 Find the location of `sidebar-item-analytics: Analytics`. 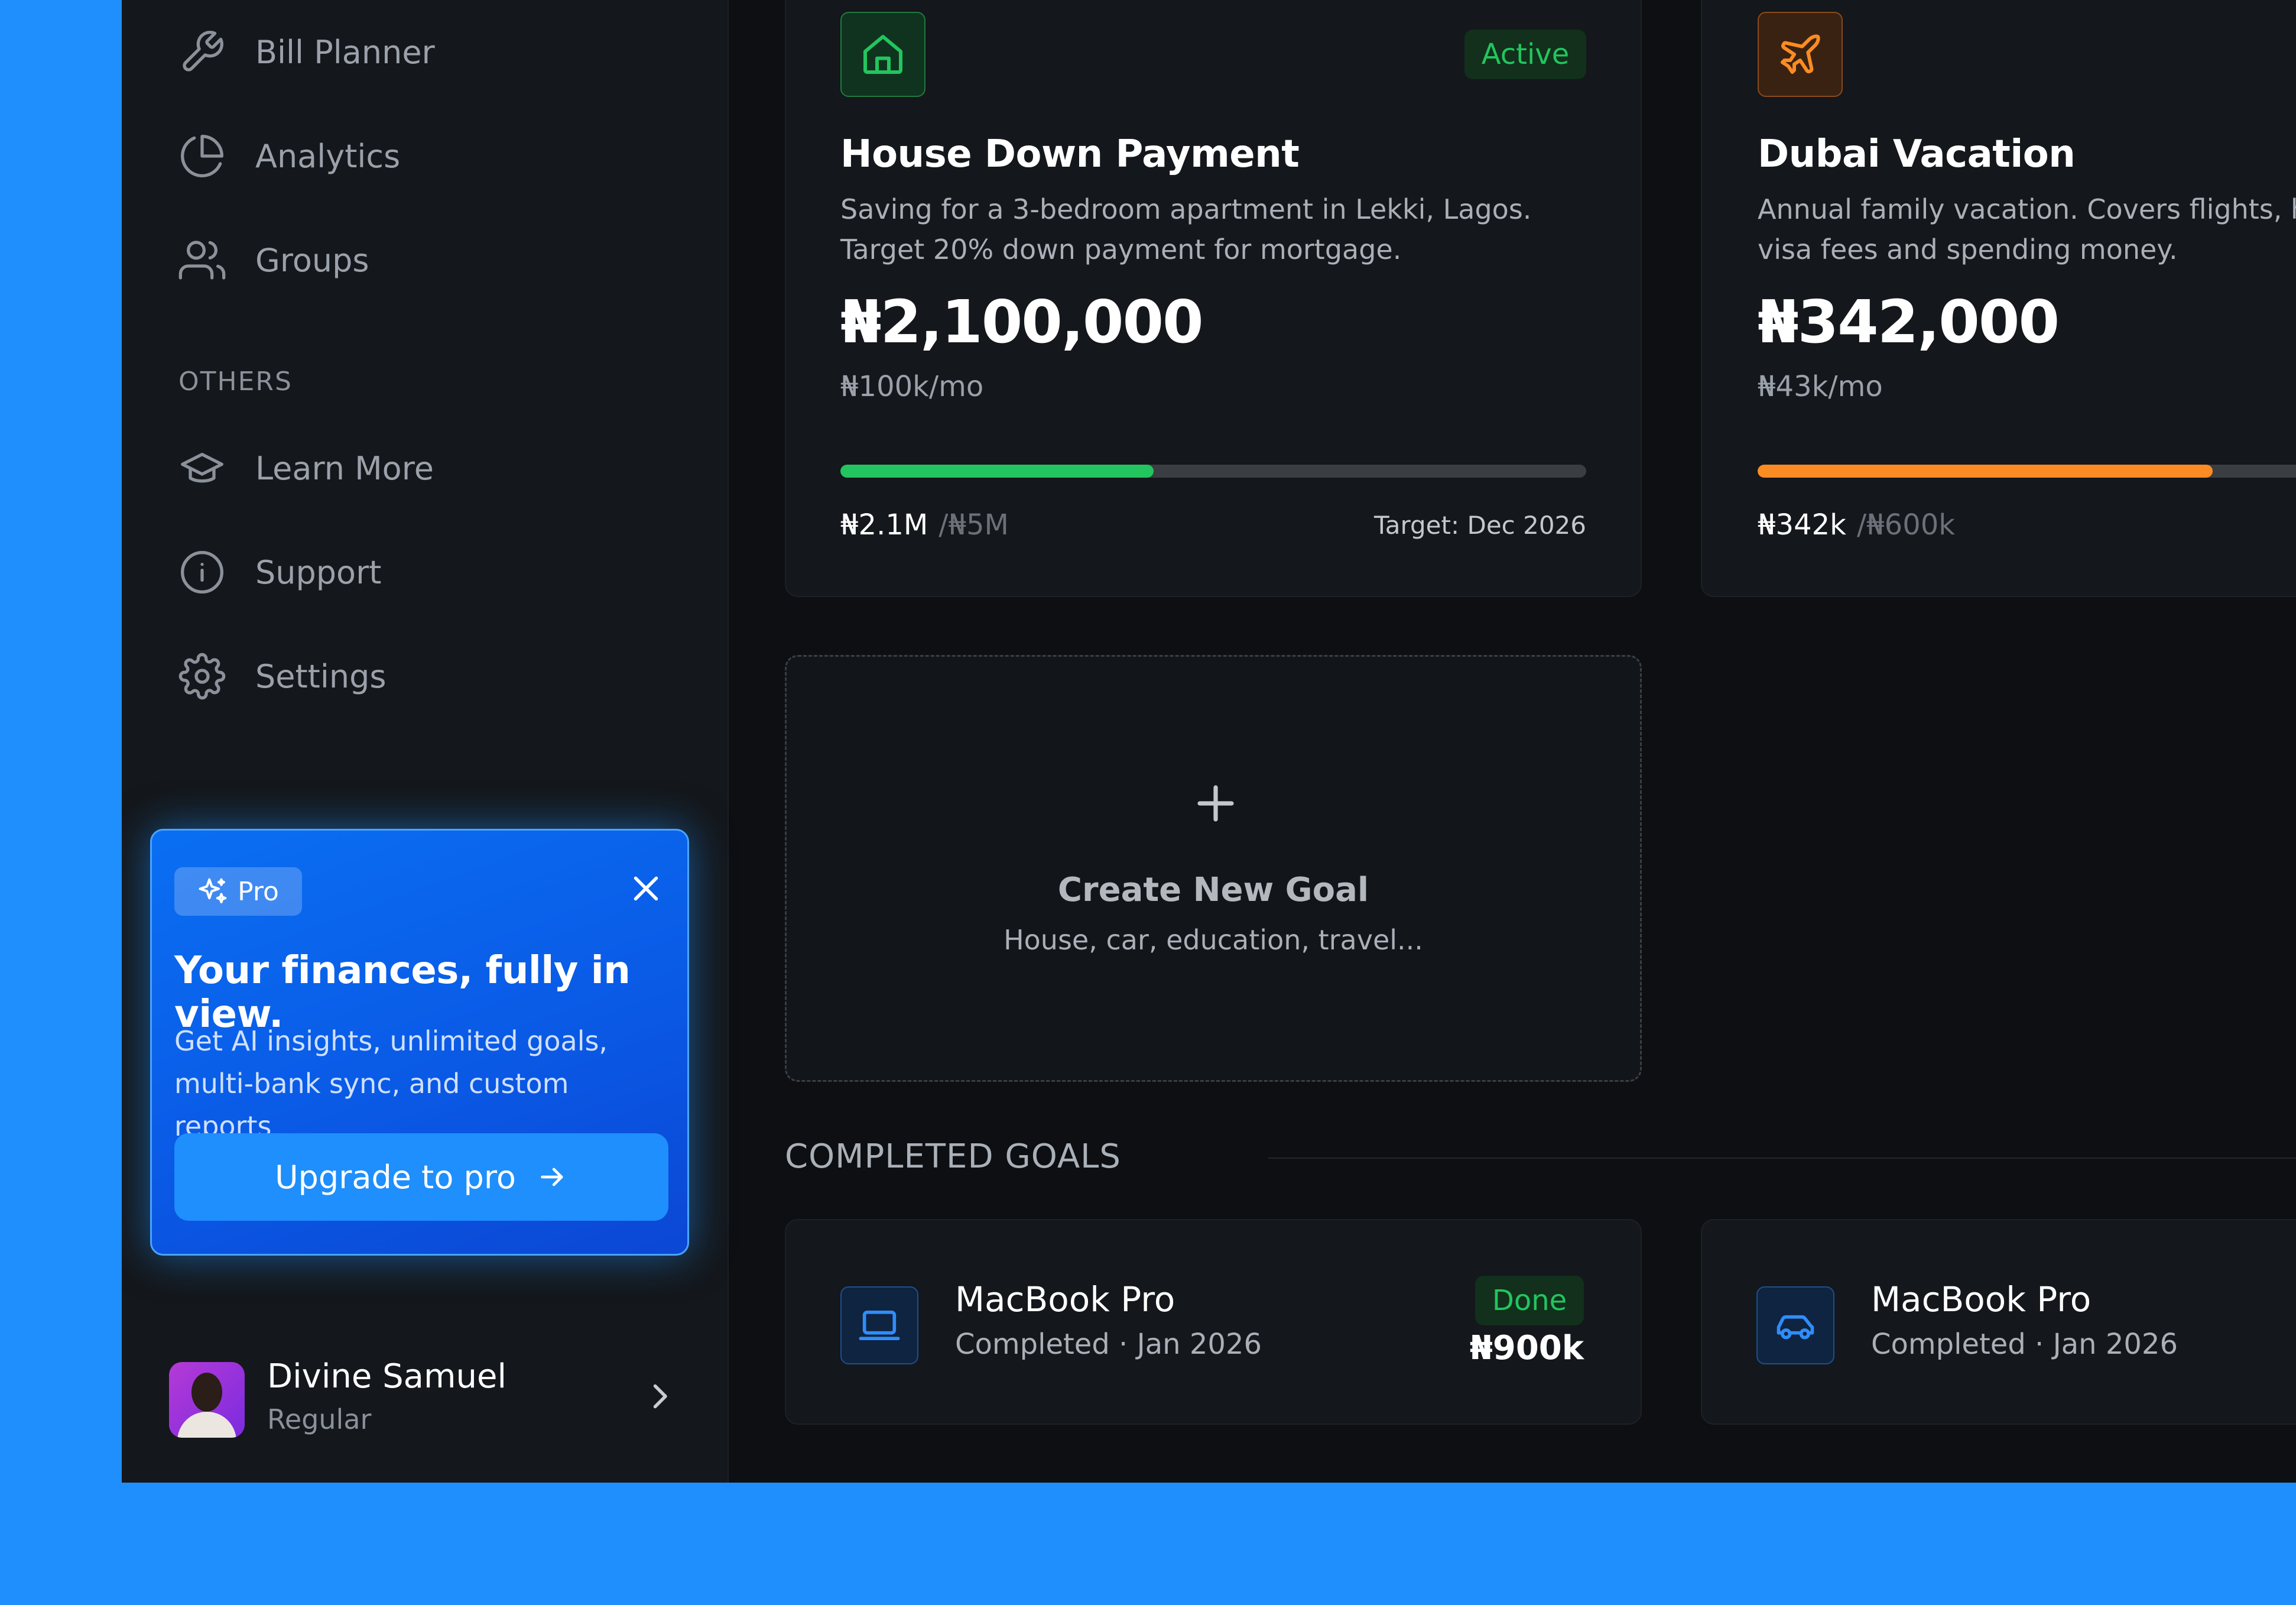

sidebar-item-analytics: Analytics is located at coordinates (426, 156).